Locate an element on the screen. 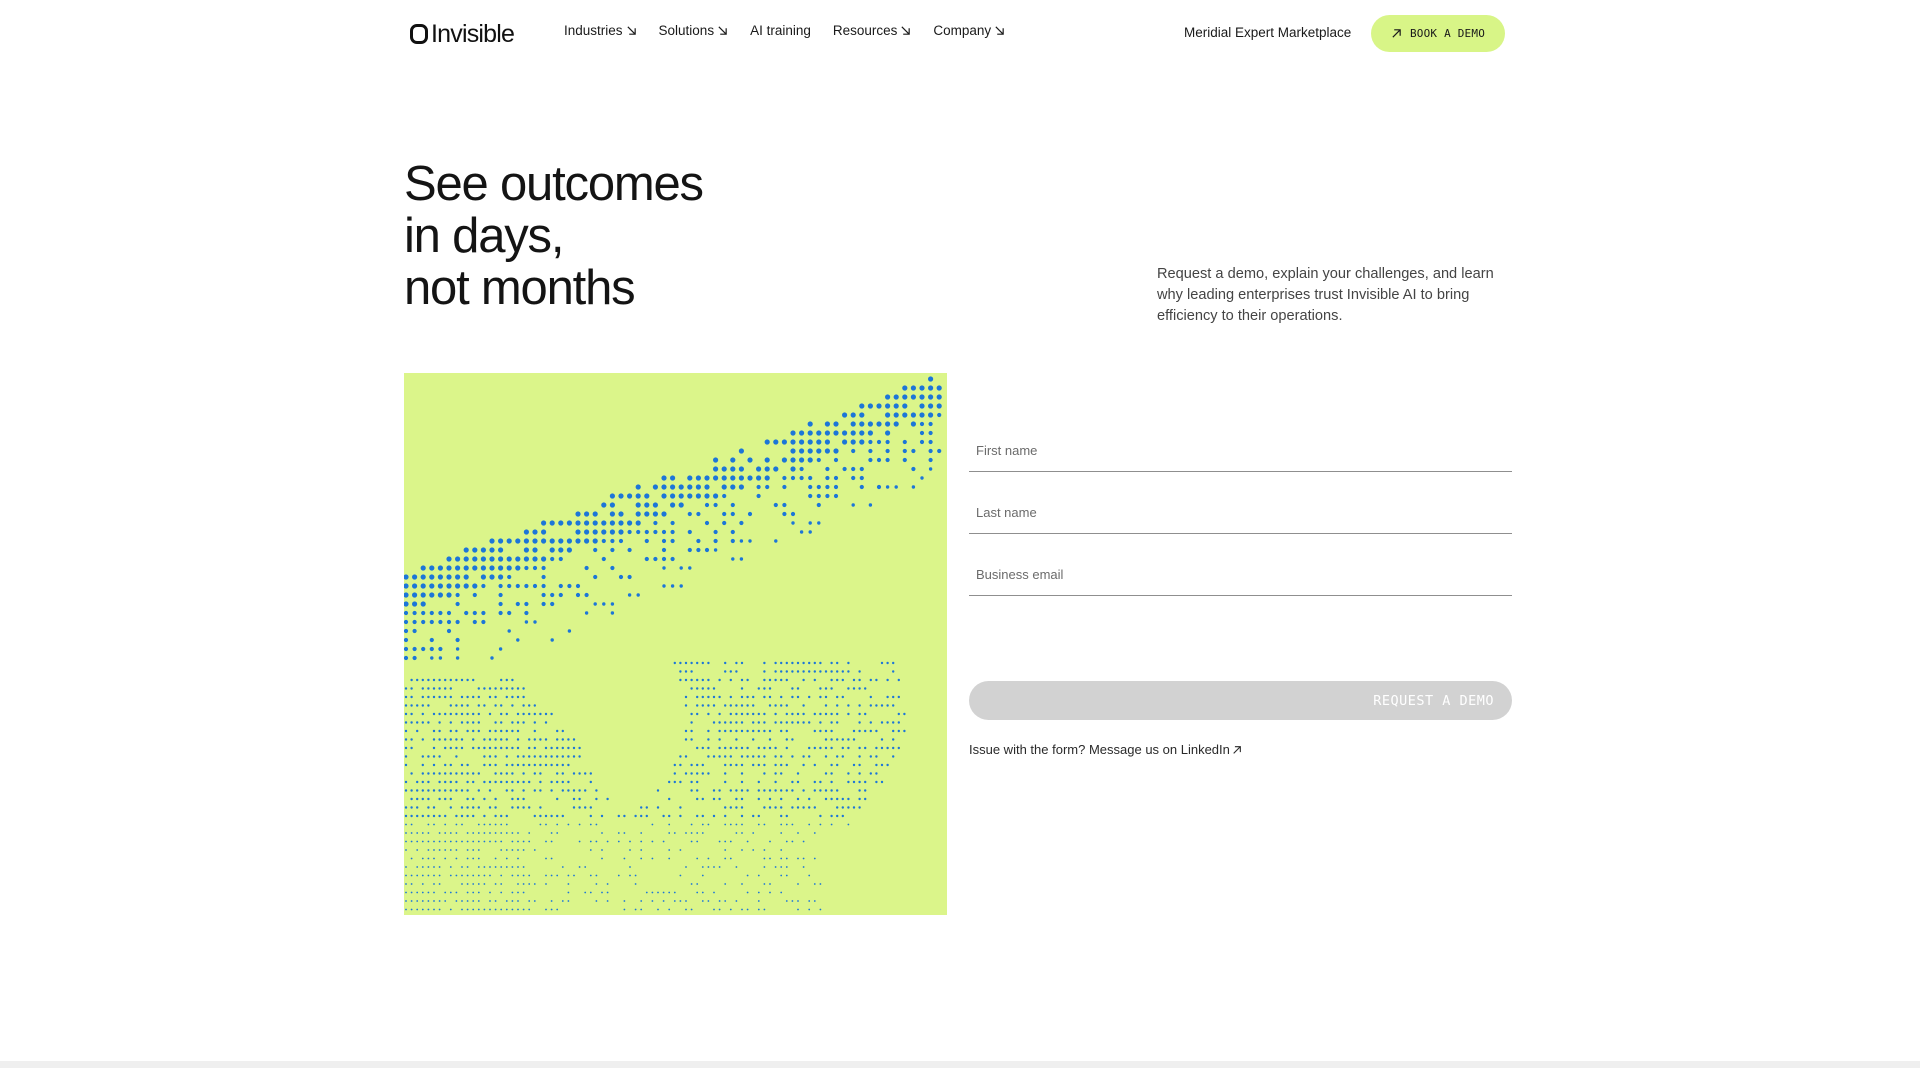 The width and height of the screenshot is (1920, 1068). demo-request-form is located at coordinates (1240, 503).